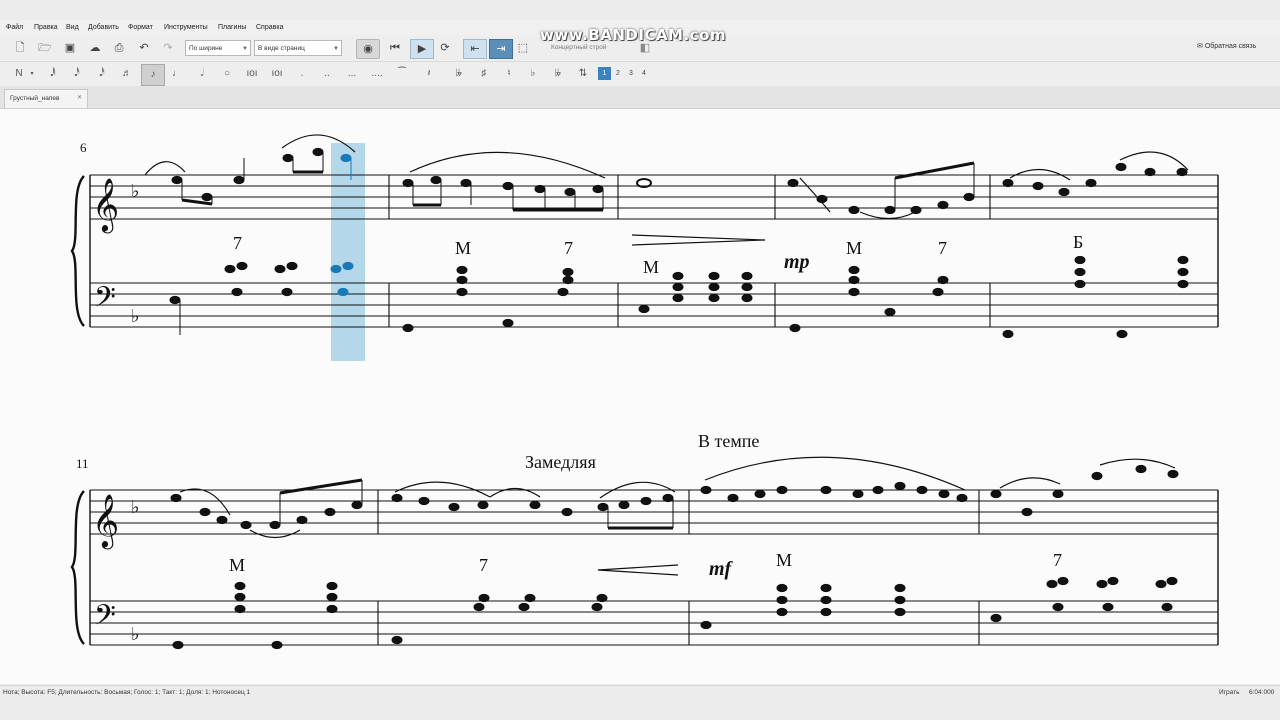  Describe the element at coordinates (77, 74) in the screenshot. I see `duration-64th-icon: 𝅘𝅥𝅰` at that location.